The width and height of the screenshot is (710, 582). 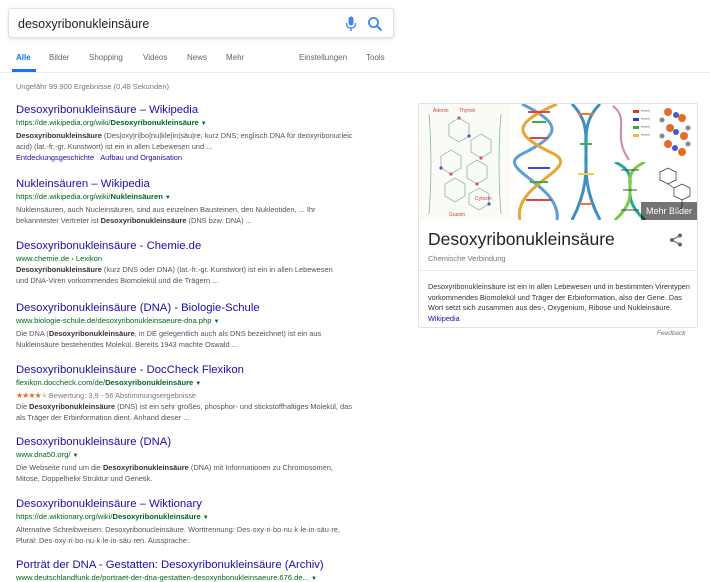 I want to click on tab-settings: Einstellungen, so click(x=323, y=57).